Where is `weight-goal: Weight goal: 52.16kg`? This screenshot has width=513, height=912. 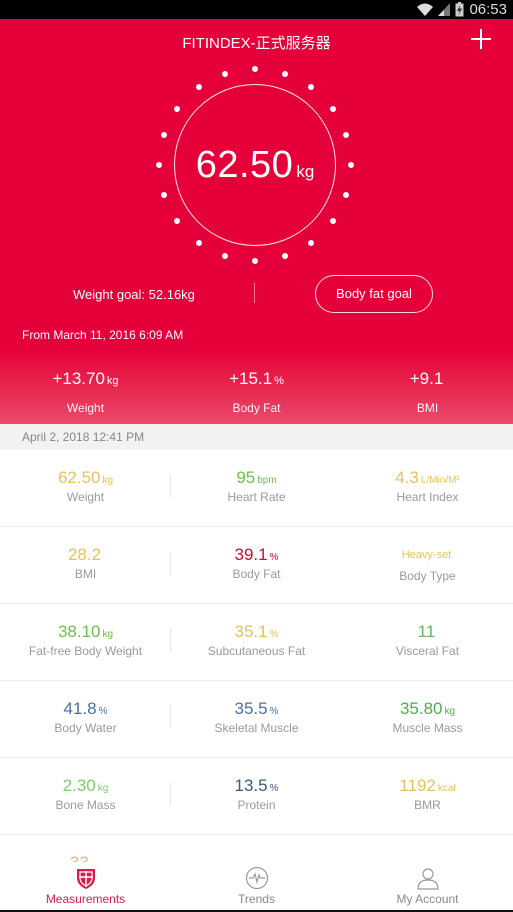 weight-goal: Weight goal: 52.16kg is located at coordinates (134, 294).